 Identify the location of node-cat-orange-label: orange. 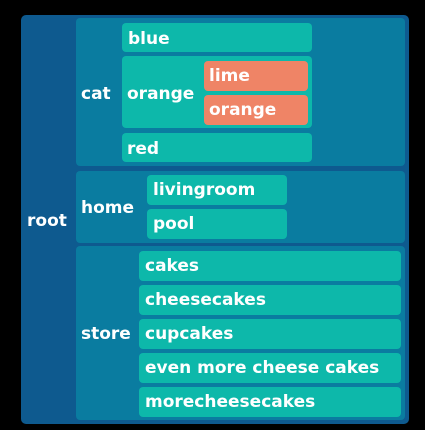
(161, 94).